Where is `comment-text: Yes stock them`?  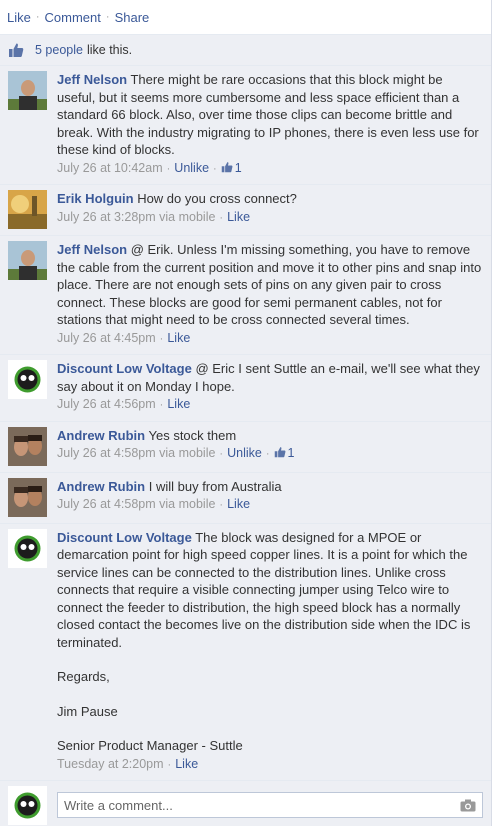 comment-text: Yes stock them is located at coordinates (192, 435).